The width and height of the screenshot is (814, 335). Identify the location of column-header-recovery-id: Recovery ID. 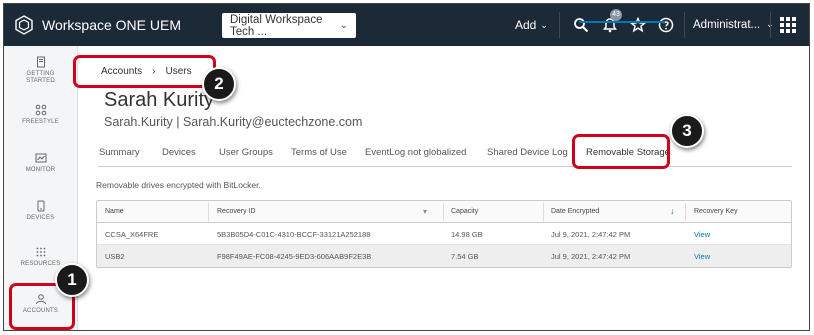
(236, 211).